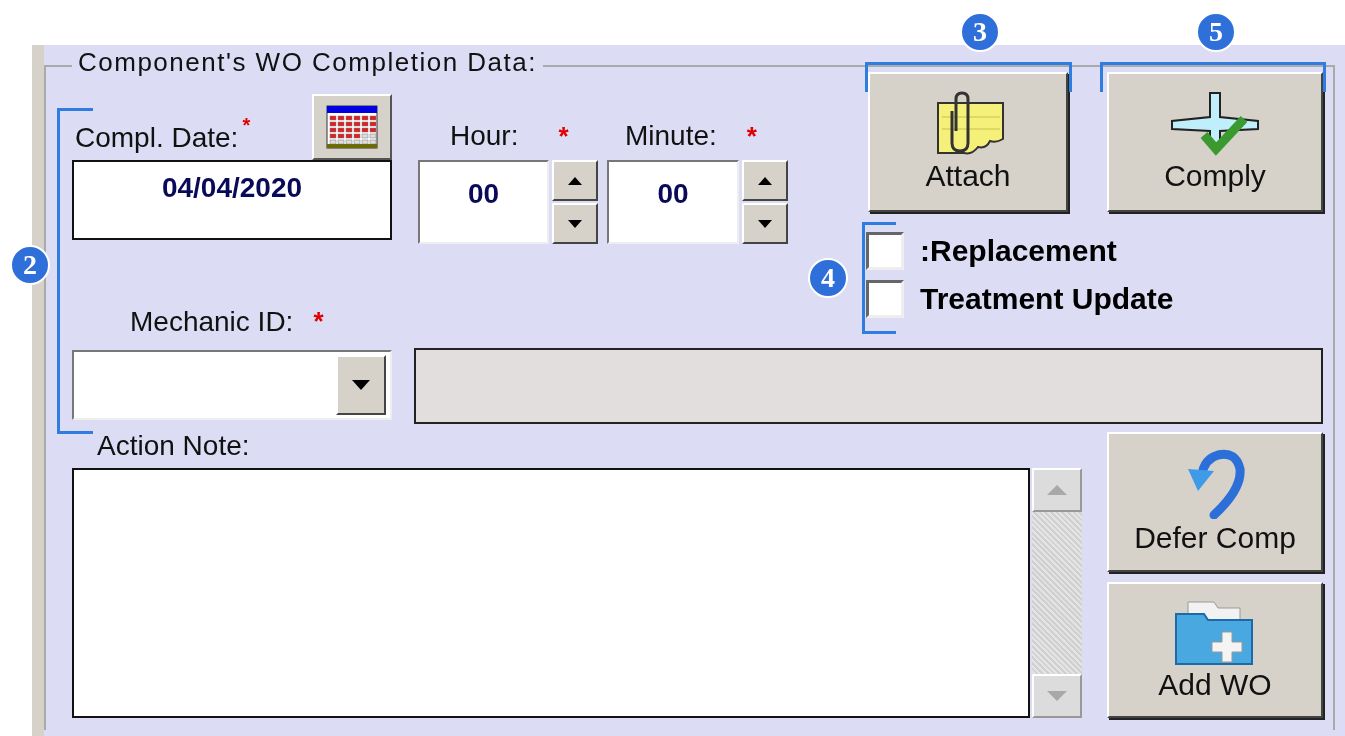 Image resolution: width=1345 pixels, height=736 pixels. What do you see at coordinates (1215, 632) in the screenshot?
I see `folder-plus-icon` at bounding box center [1215, 632].